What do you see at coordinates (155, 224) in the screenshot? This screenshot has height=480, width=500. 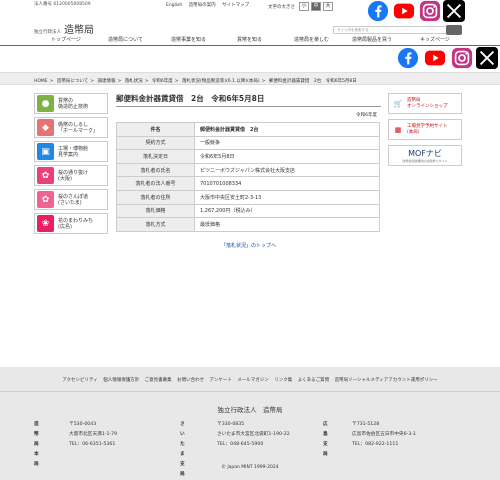 I see `table-key: 落札方式` at bounding box center [155, 224].